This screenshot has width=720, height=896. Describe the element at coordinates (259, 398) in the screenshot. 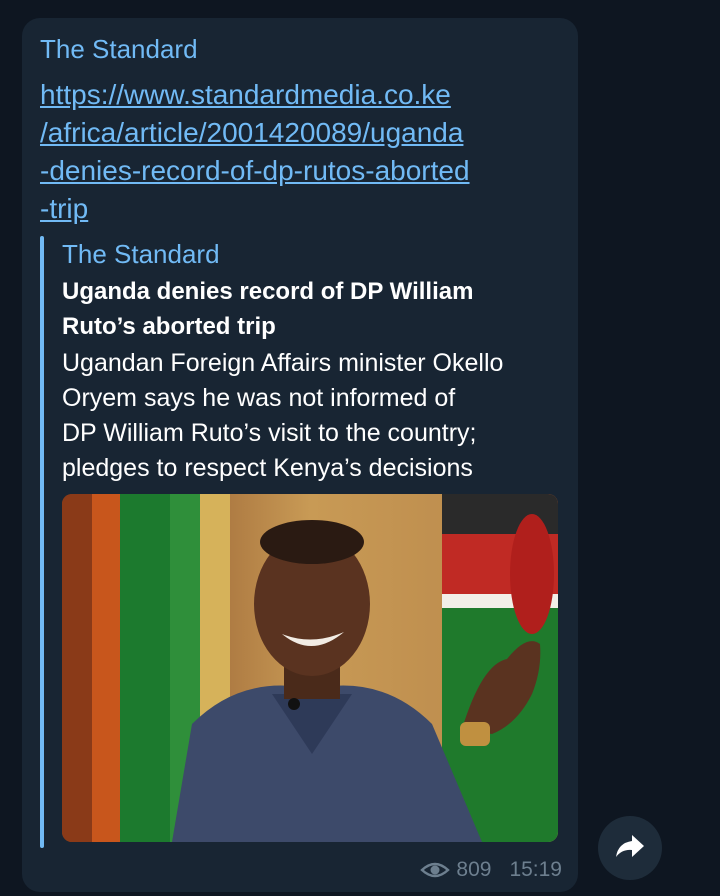

I see `preview-description-line: Oryem says he was not informed of` at that location.